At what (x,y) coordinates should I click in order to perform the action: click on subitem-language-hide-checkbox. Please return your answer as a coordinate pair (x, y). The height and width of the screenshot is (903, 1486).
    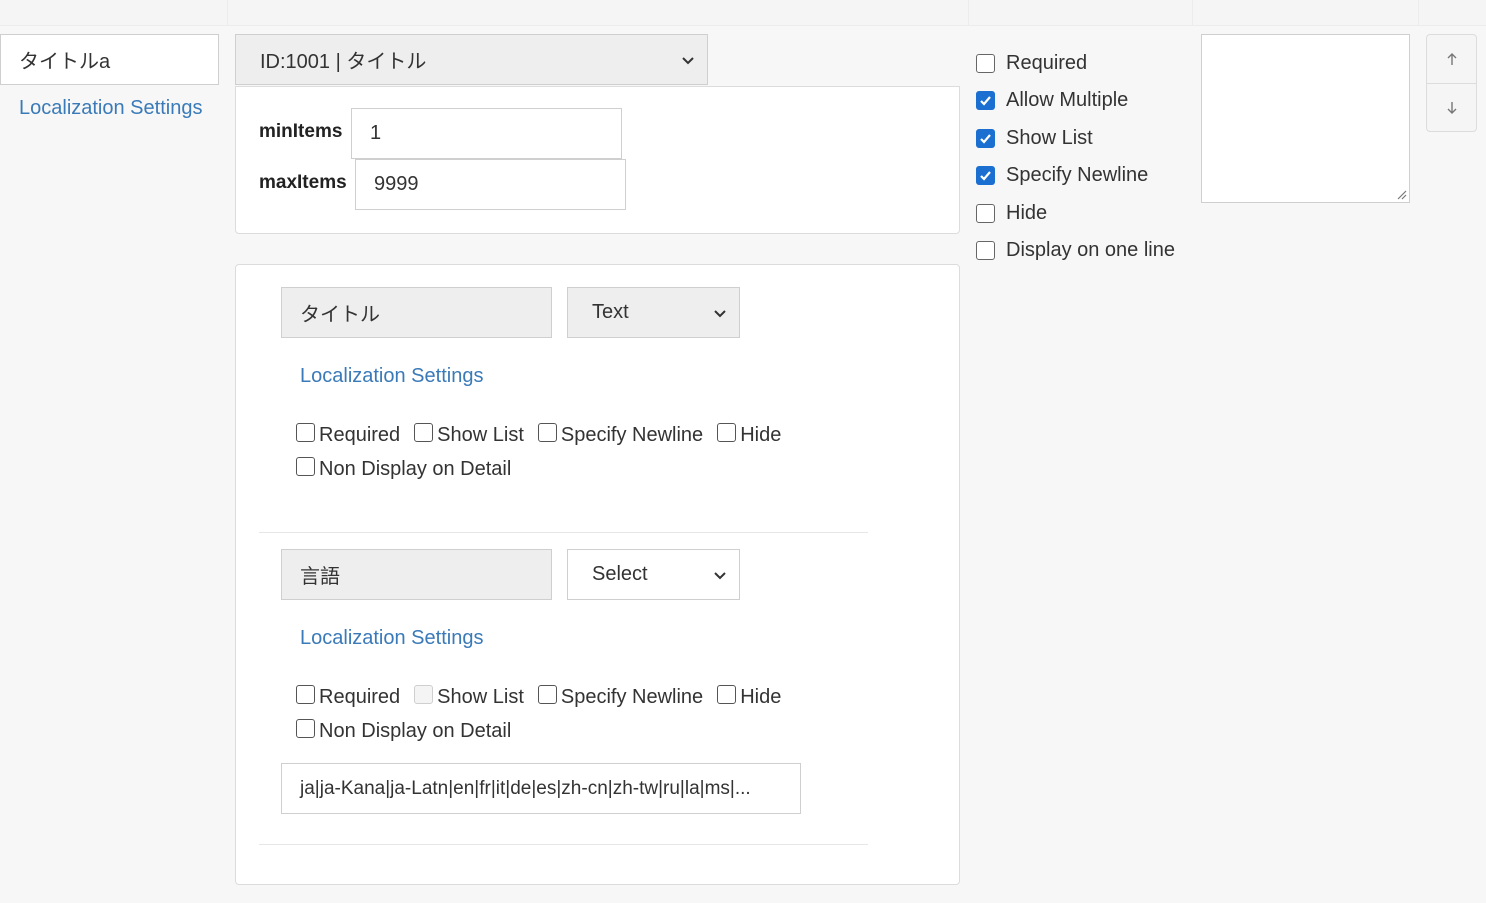
    Looking at the image, I should click on (727, 694).